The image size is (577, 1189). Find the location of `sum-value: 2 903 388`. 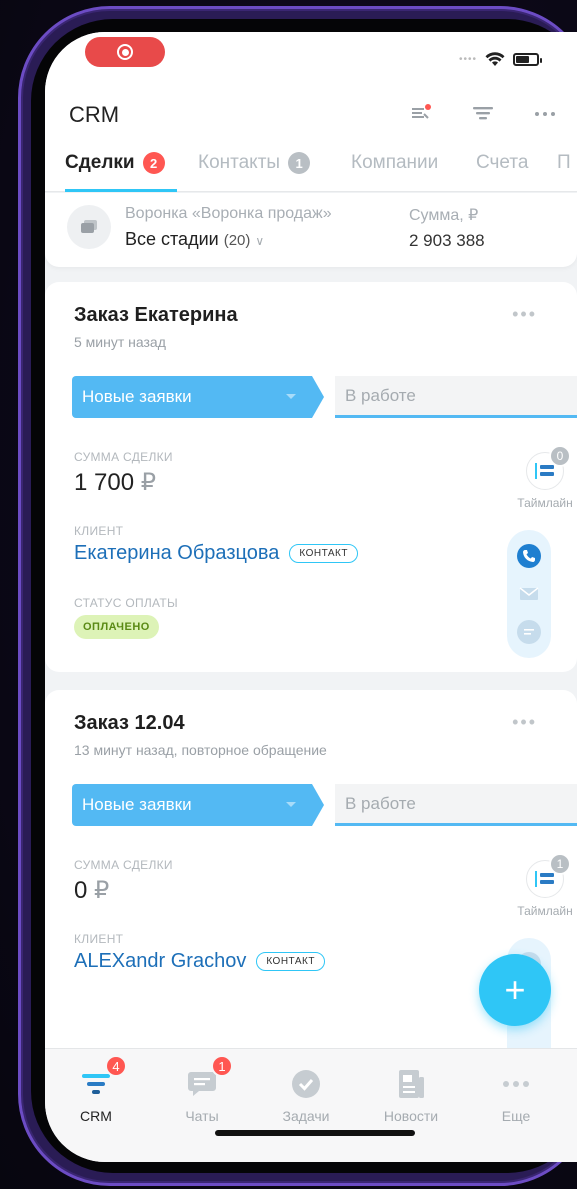

sum-value: 2 903 388 is located at coordinates (447, 240).